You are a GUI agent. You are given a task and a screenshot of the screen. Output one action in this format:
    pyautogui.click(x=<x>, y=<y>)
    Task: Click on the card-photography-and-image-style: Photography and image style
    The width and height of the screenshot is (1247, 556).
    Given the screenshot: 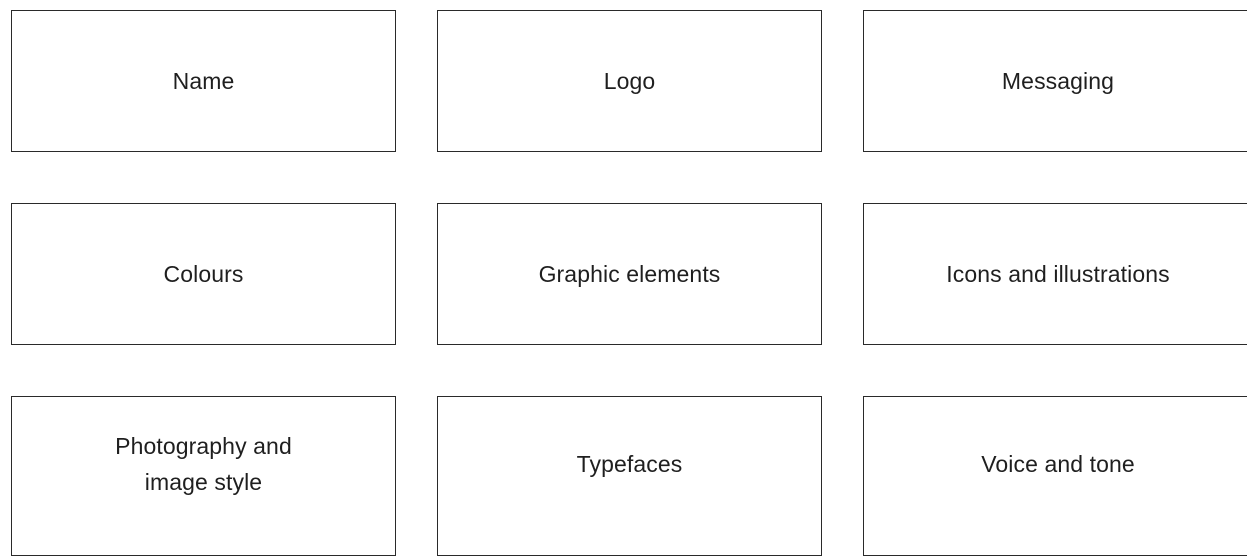 What is the action you would take?
    pyautogui.click(x=203, y=476)
    